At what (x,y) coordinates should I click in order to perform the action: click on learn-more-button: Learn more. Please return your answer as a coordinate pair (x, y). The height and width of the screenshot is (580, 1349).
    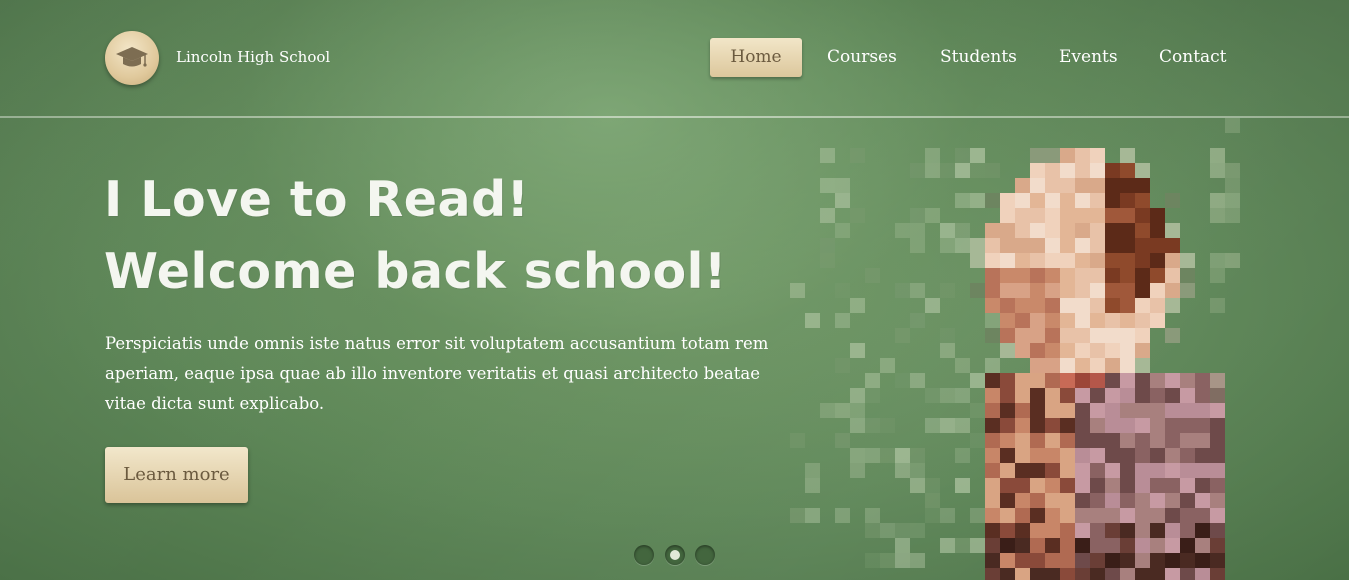
    Looking at the image, I should click on (176, 475).